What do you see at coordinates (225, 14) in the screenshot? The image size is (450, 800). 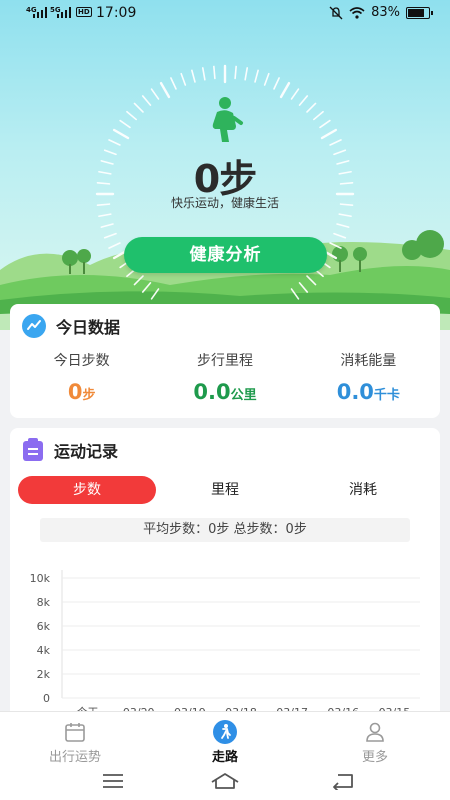 I see `status-bar: 4G 5G HD 17:09 83%` at bounding box center [225, 14].